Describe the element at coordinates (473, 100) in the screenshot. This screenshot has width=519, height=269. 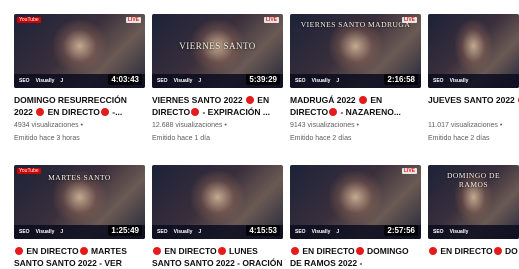
I see `video-title-text: JUEVES SANTO 2022` at that location.